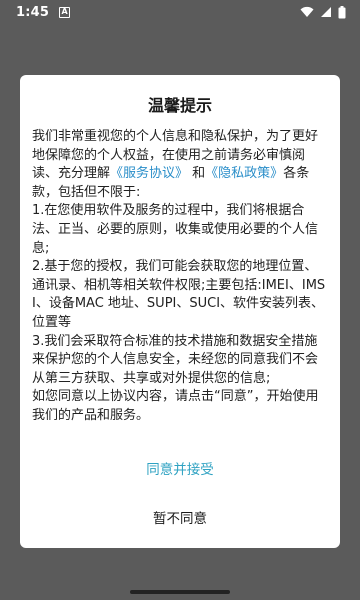  I want to click on wifi-icon, so click(307, 11).